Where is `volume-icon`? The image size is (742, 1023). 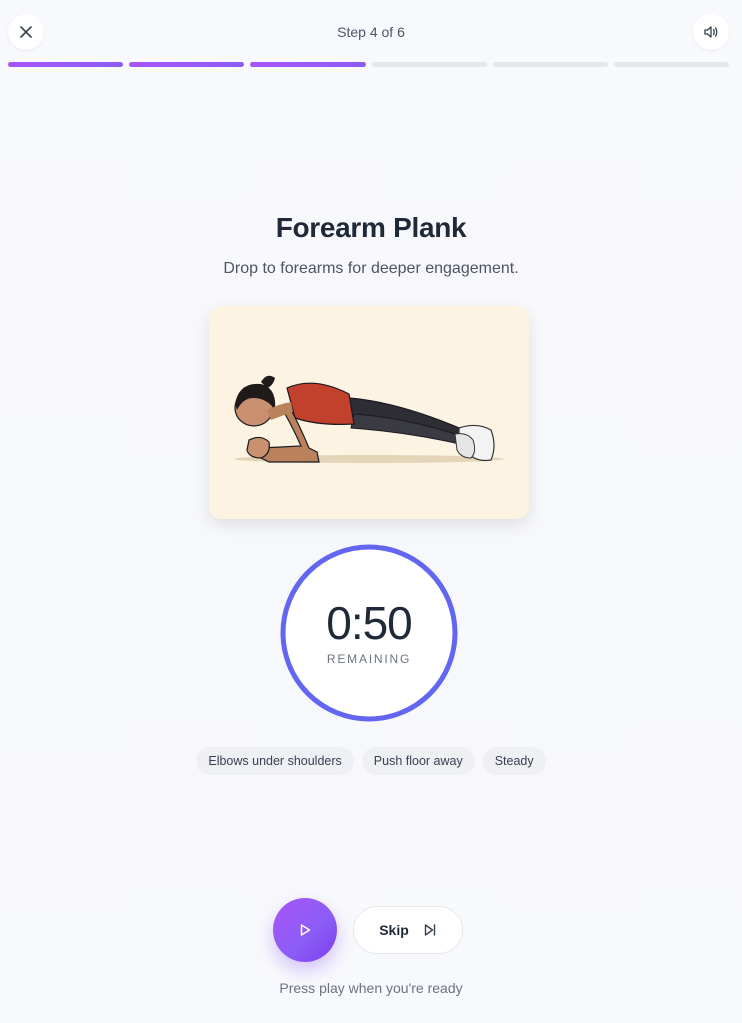
volume-icon is located at coordinates (711, 32).